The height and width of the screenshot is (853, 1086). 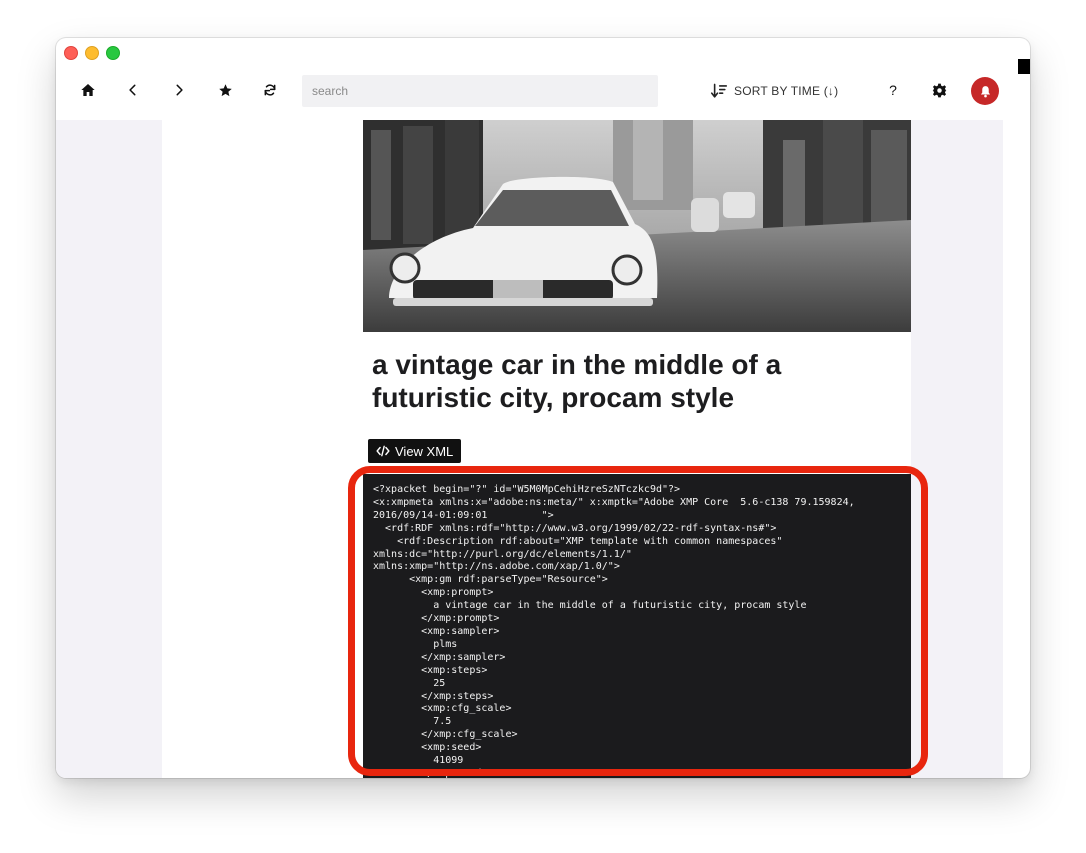 I want to click on sort-icon, so click(x=719, y=90).